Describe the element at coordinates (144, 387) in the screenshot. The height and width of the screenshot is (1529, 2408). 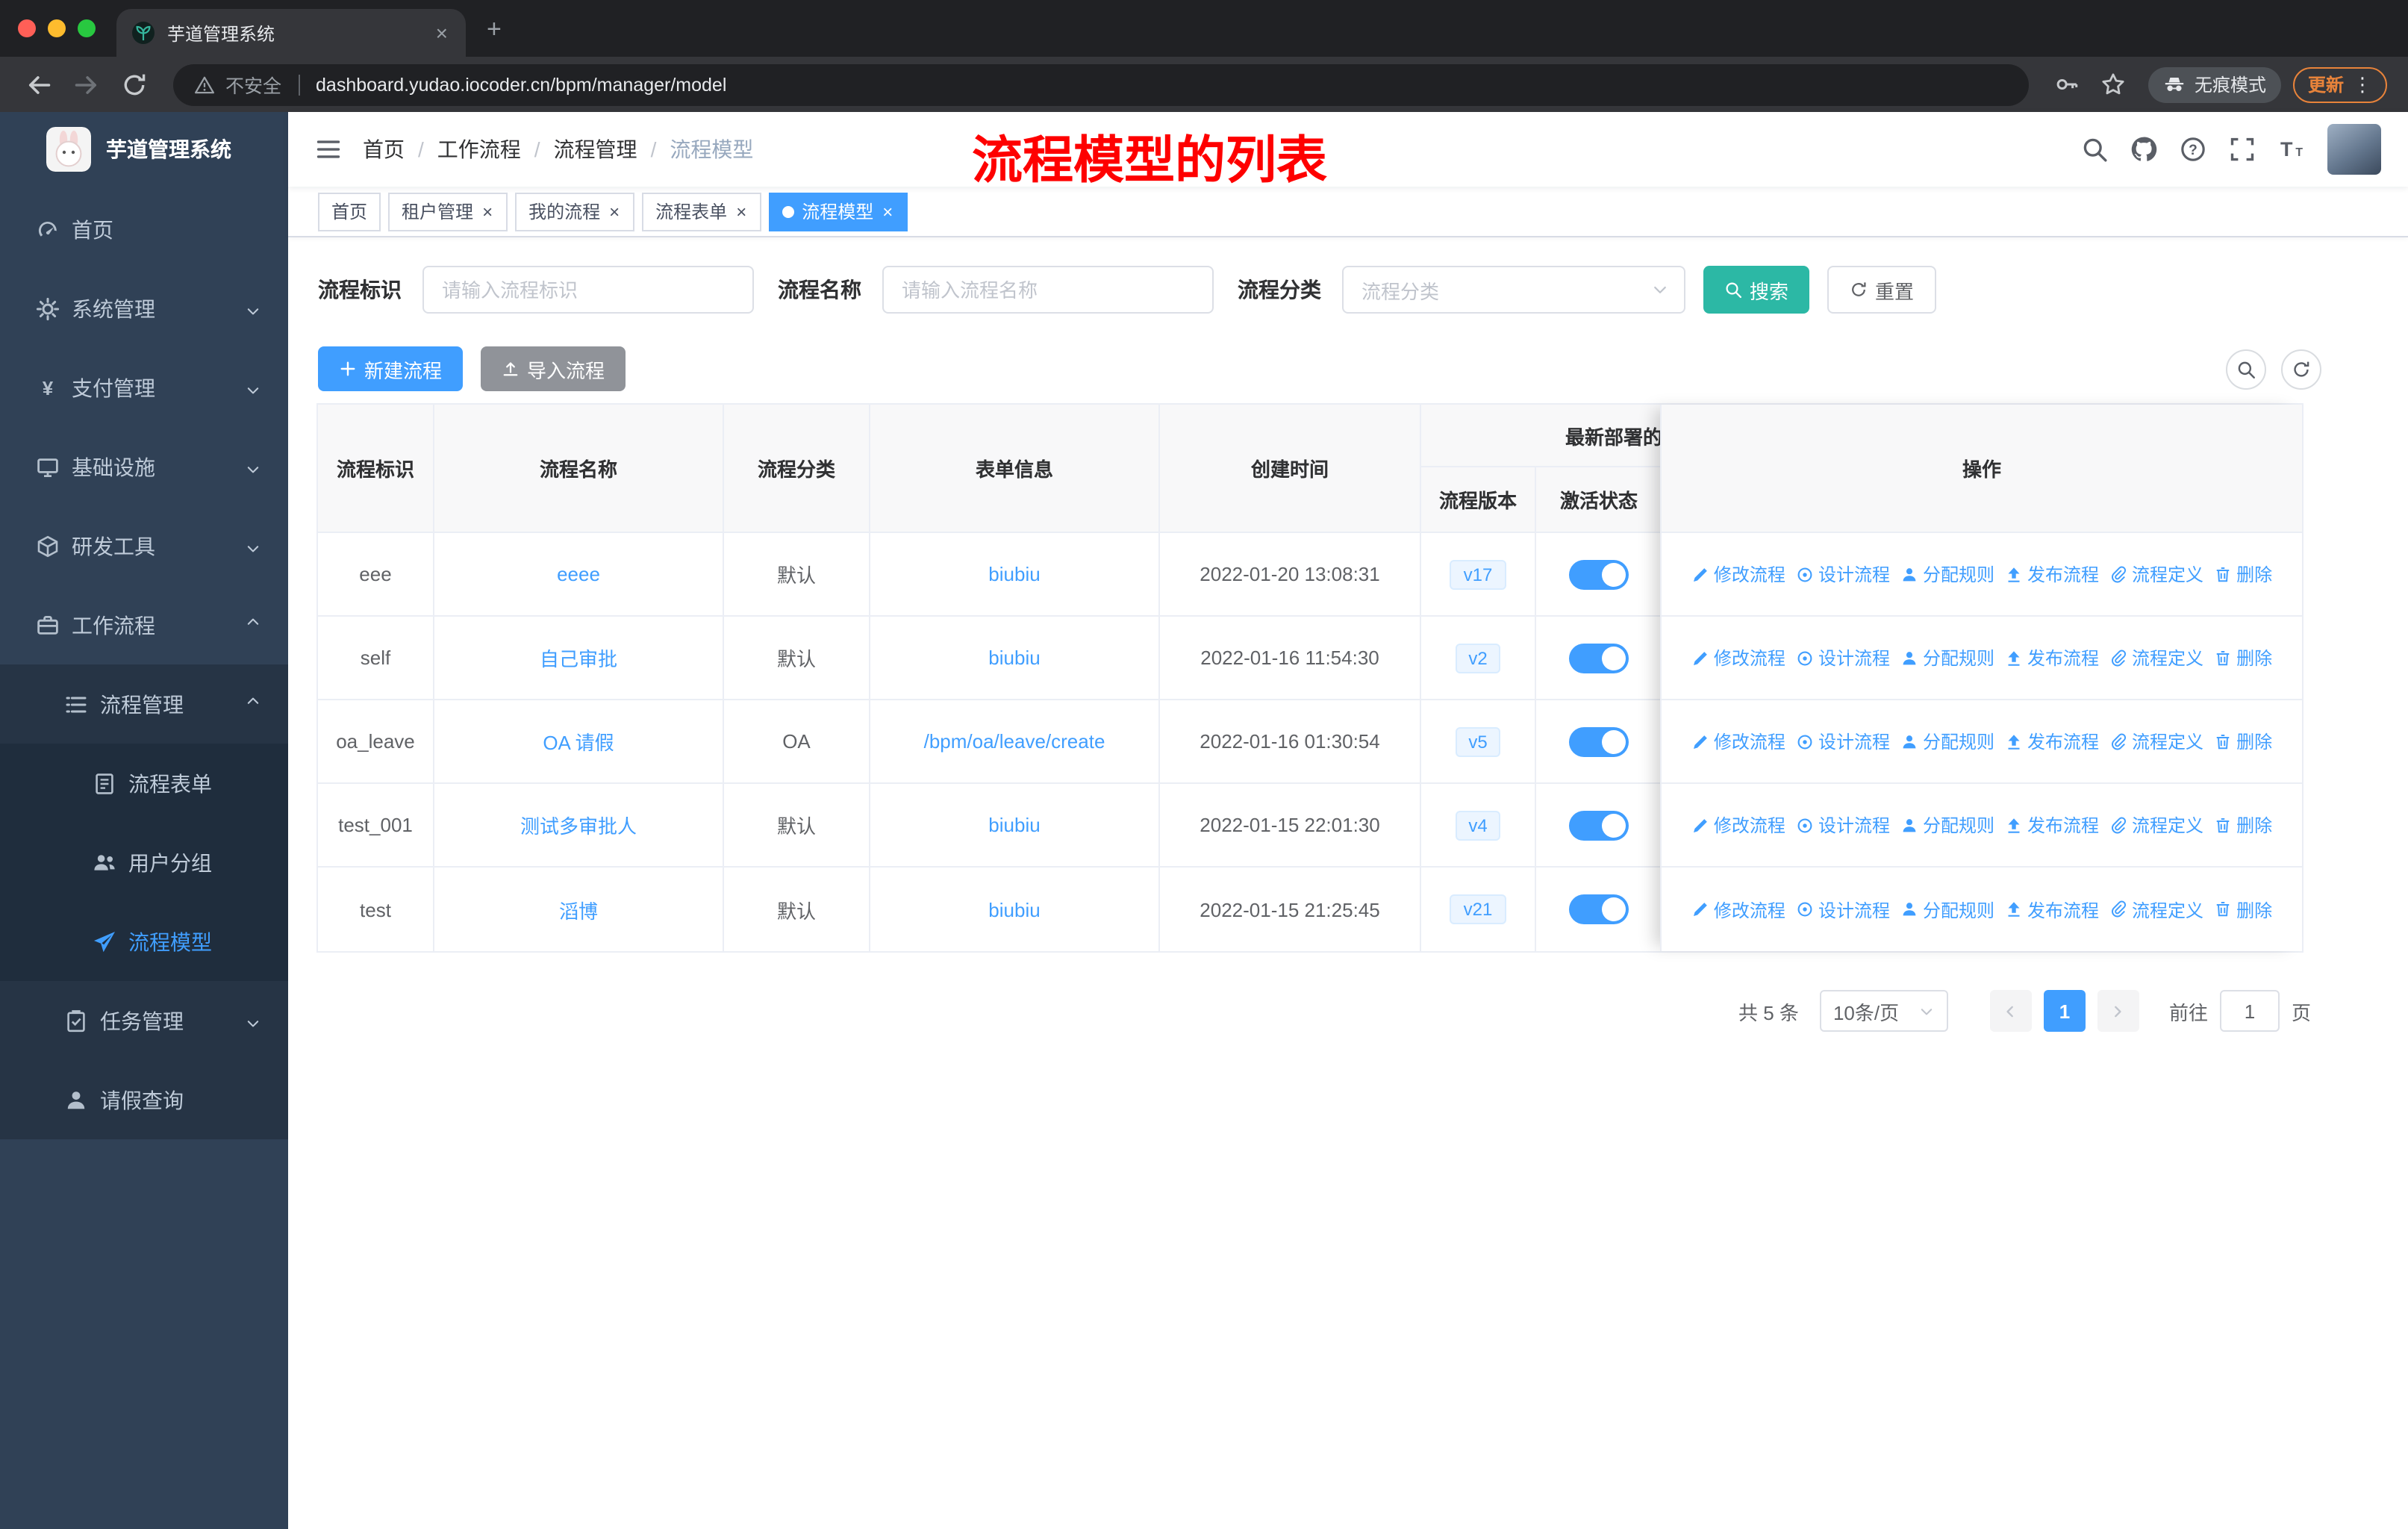
I see `sidebar-item-yen: ¥ 支付管理` at that location.